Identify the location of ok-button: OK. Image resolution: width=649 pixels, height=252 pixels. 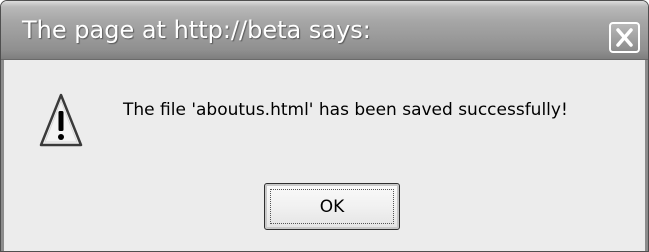
(332, 206).